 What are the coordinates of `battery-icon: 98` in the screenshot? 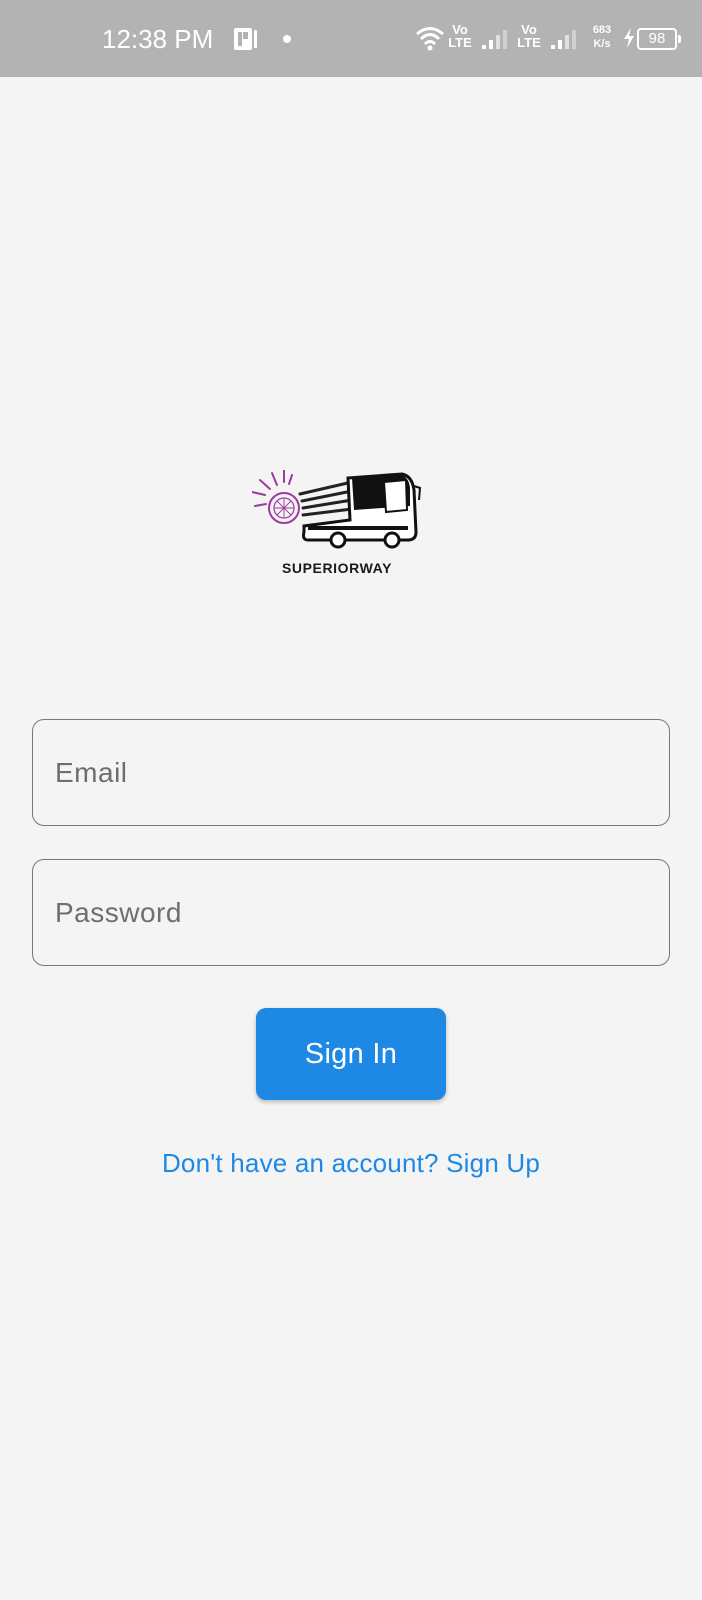 It's located at (659, 39).